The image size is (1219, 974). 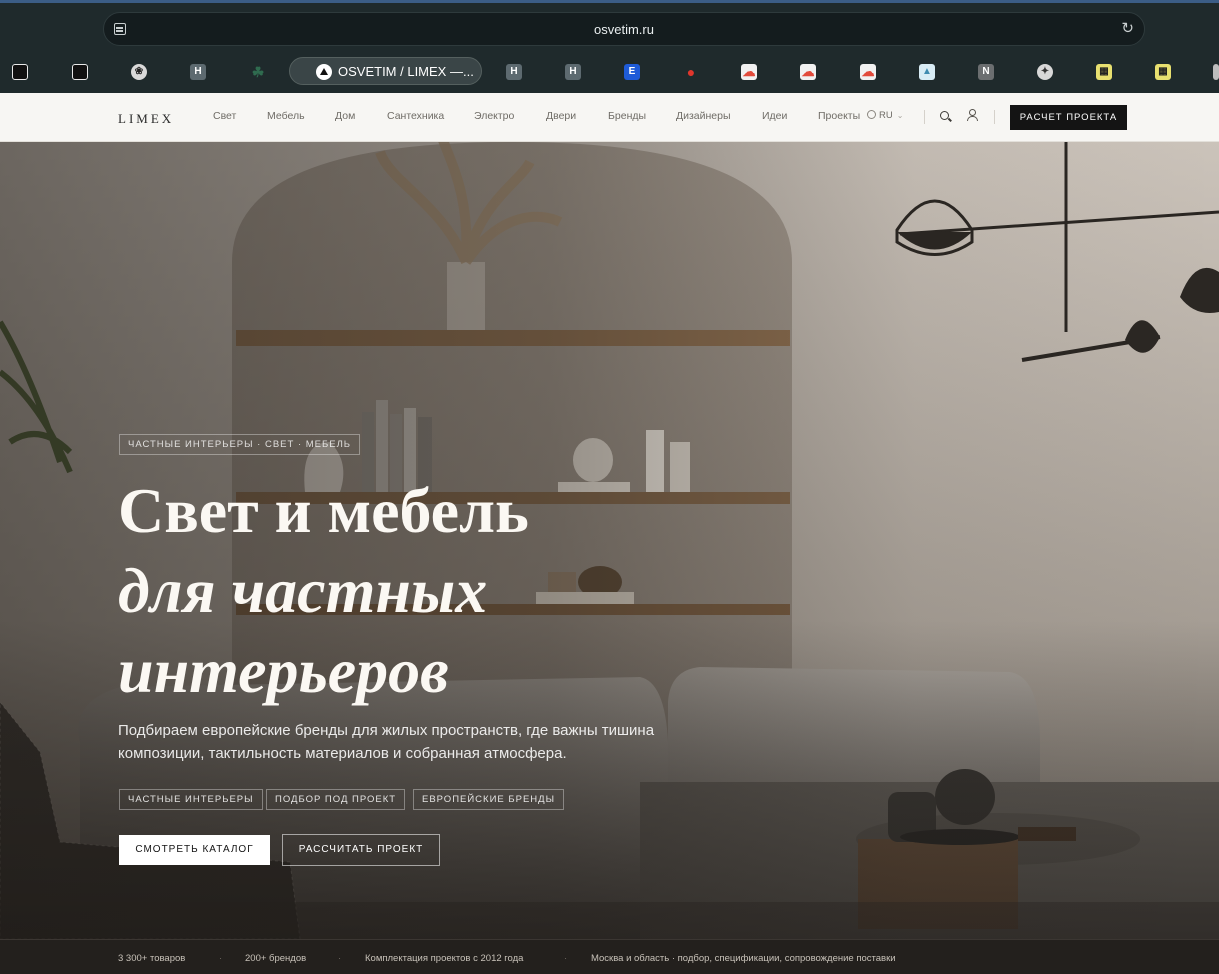 I want to click on view-catalog-button: СМОТРЕТЬ КАТАЛОГ, so click(x=194, y=850).